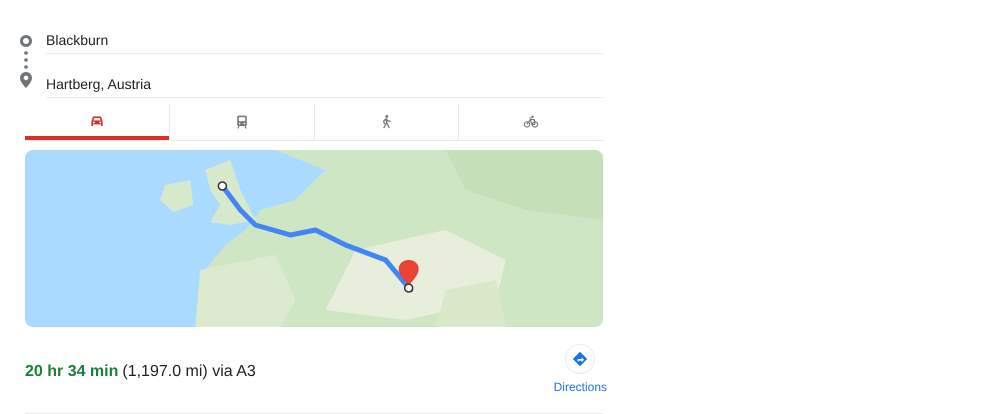 This screenshot has height=414, width=1000. Describe the element at coordinates (324, 41) in the screenshot. I see `origin-field: Blackburn` at that location.